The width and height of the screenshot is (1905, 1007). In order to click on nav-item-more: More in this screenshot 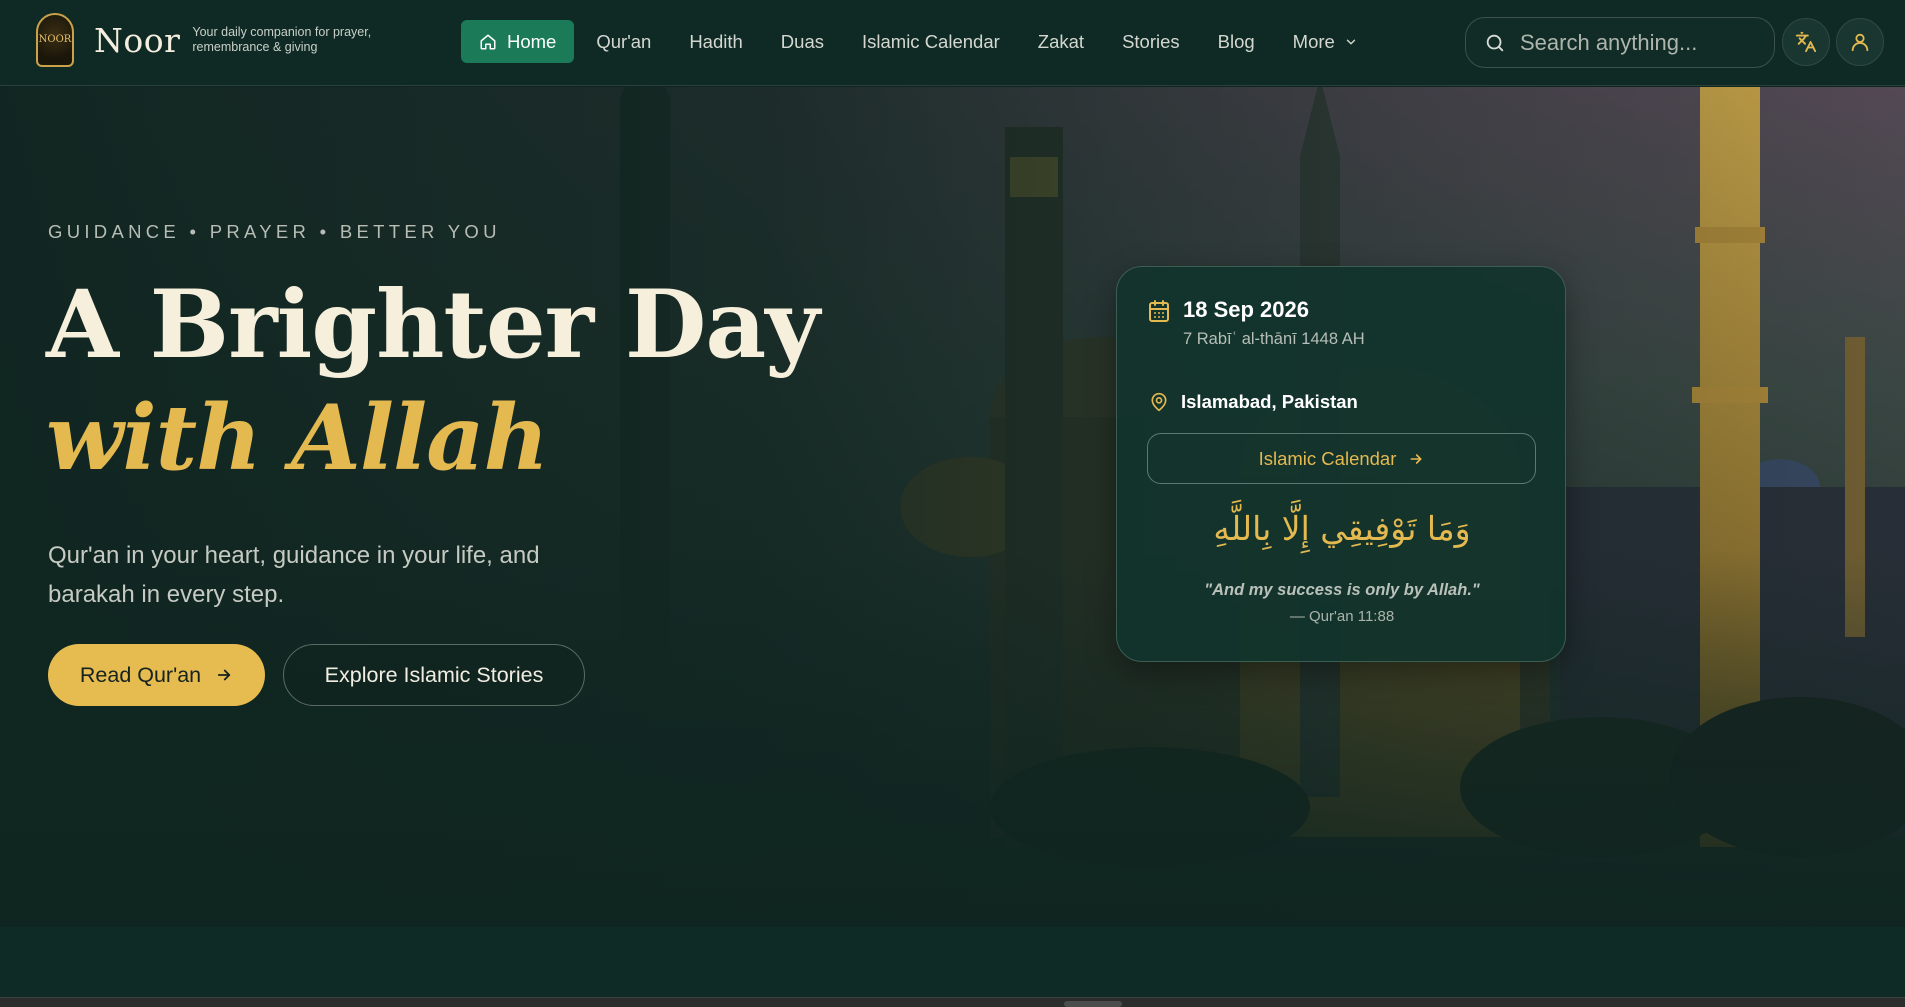, I will do `click(1325, 41)`.